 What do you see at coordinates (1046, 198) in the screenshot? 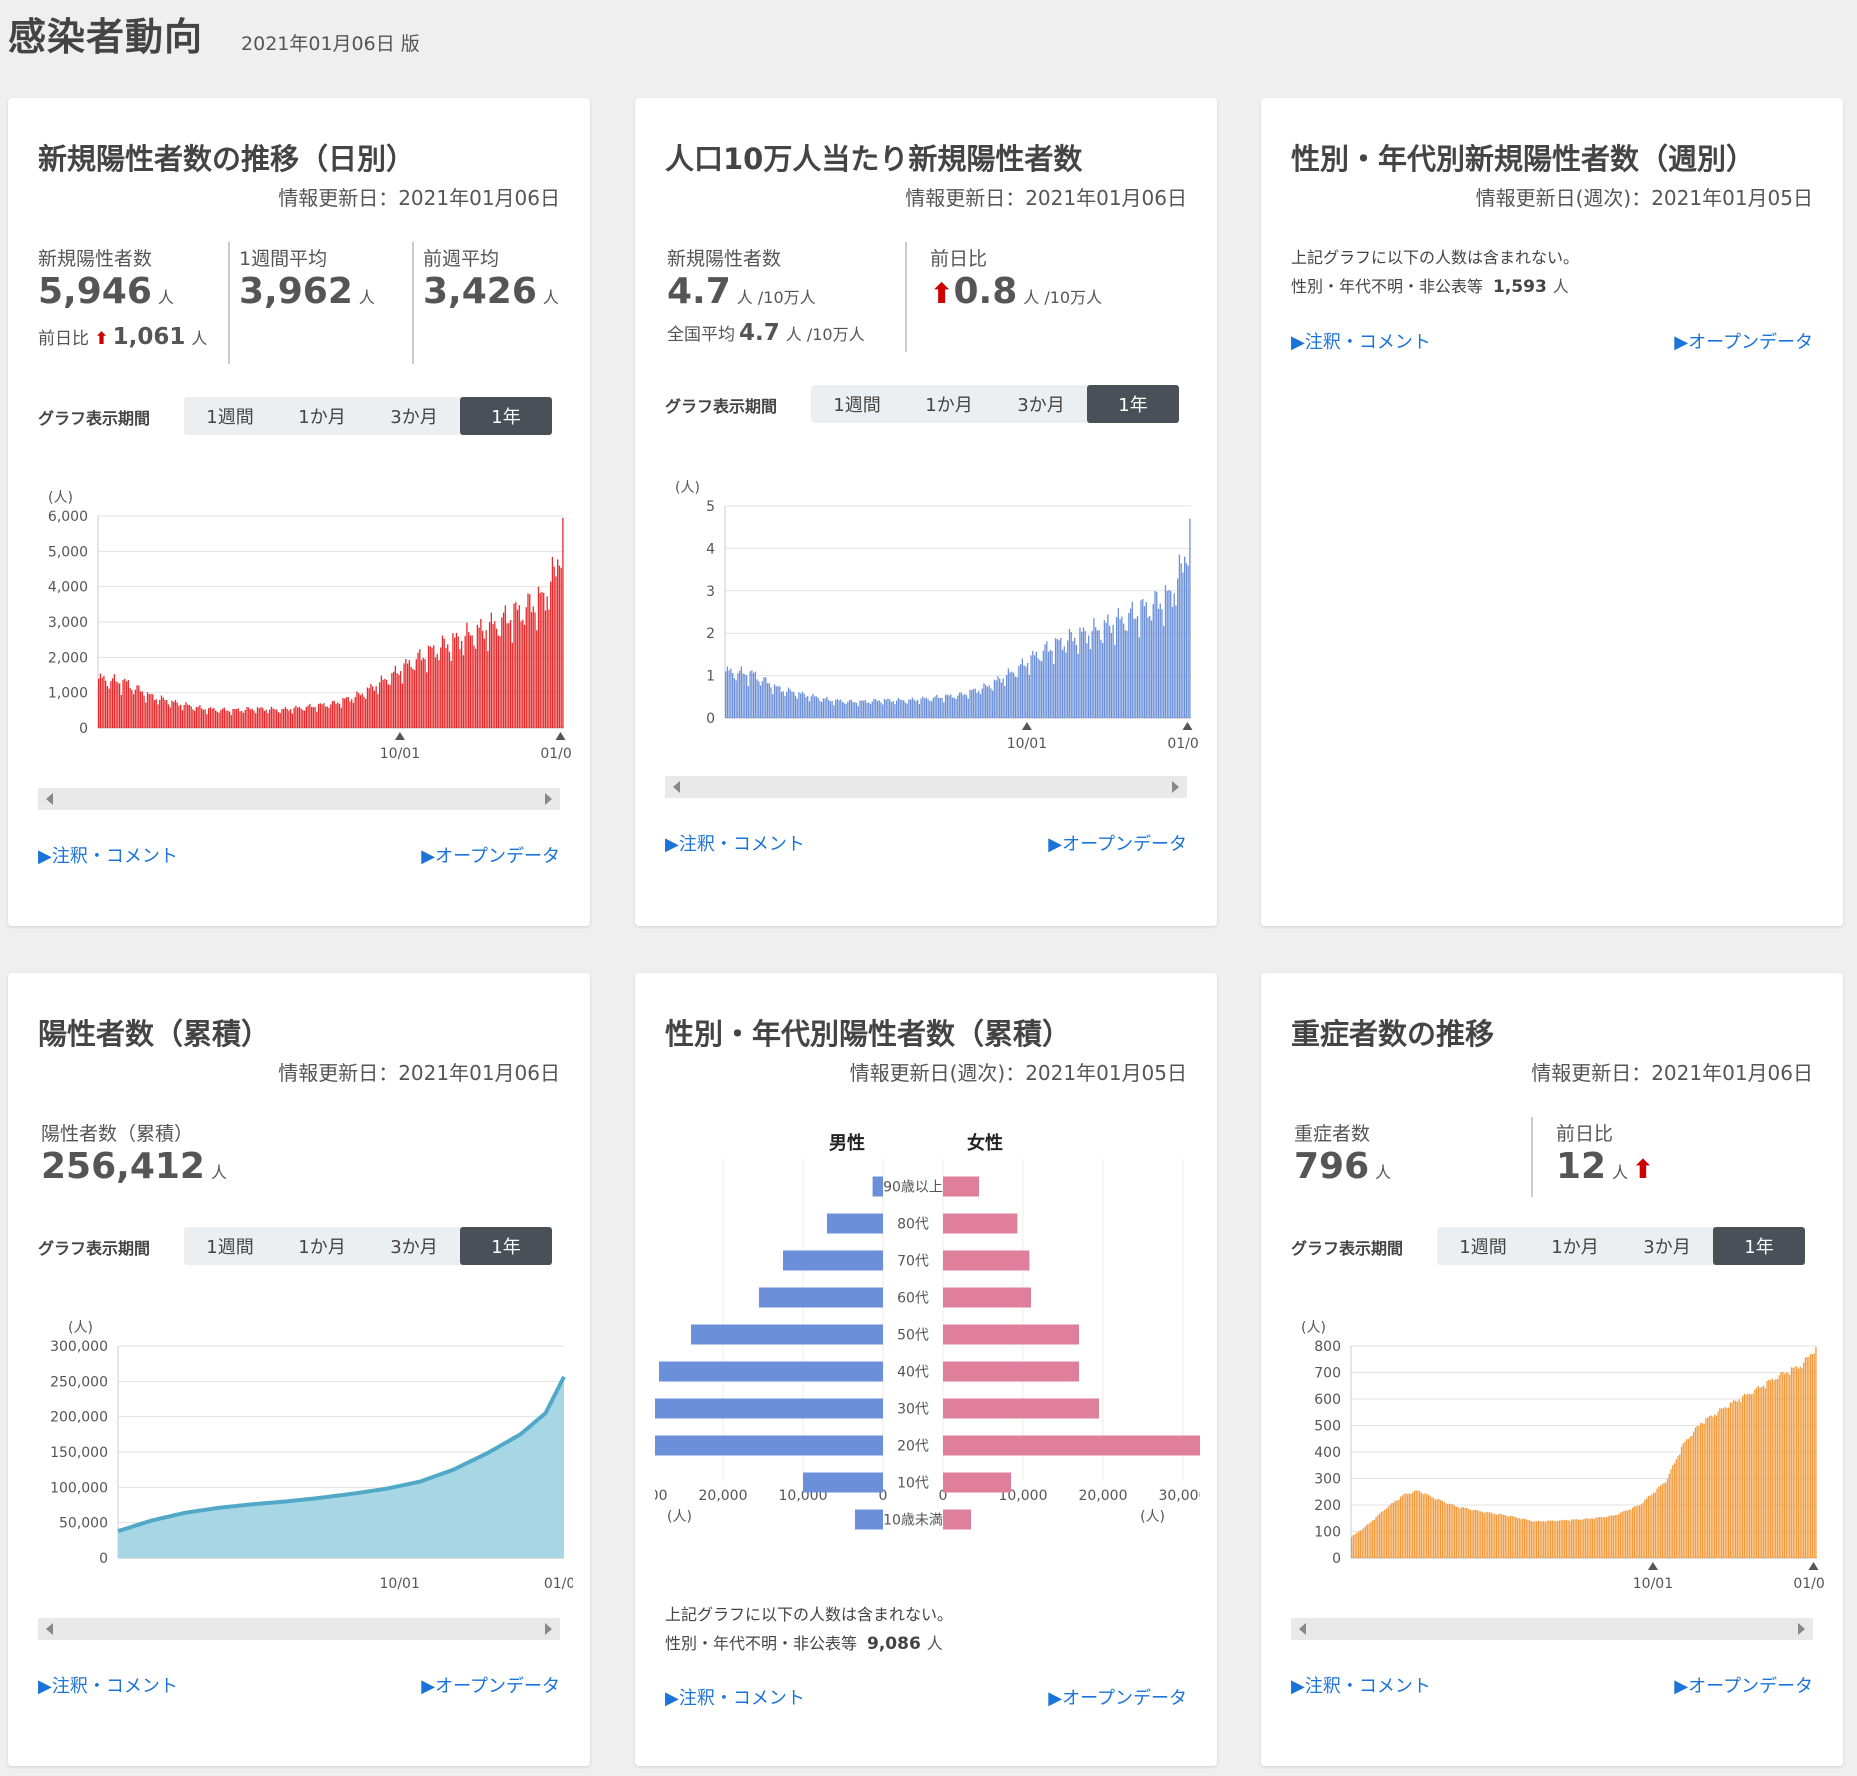
I see `card-updated: 情報更新日：2021年01月06日` at bounding box center [1046, 198].